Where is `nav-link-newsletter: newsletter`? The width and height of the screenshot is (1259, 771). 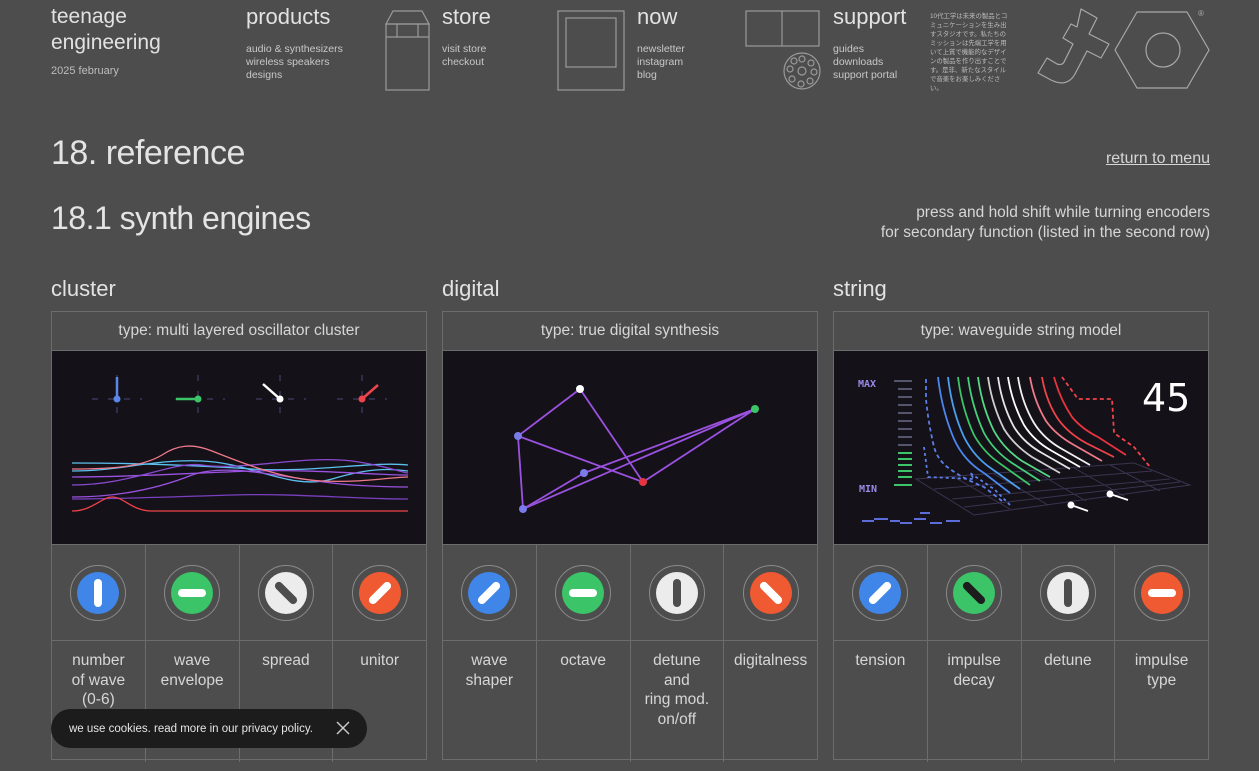 nav-link-newsletter: newsletter is located at coordinates (661, 49).